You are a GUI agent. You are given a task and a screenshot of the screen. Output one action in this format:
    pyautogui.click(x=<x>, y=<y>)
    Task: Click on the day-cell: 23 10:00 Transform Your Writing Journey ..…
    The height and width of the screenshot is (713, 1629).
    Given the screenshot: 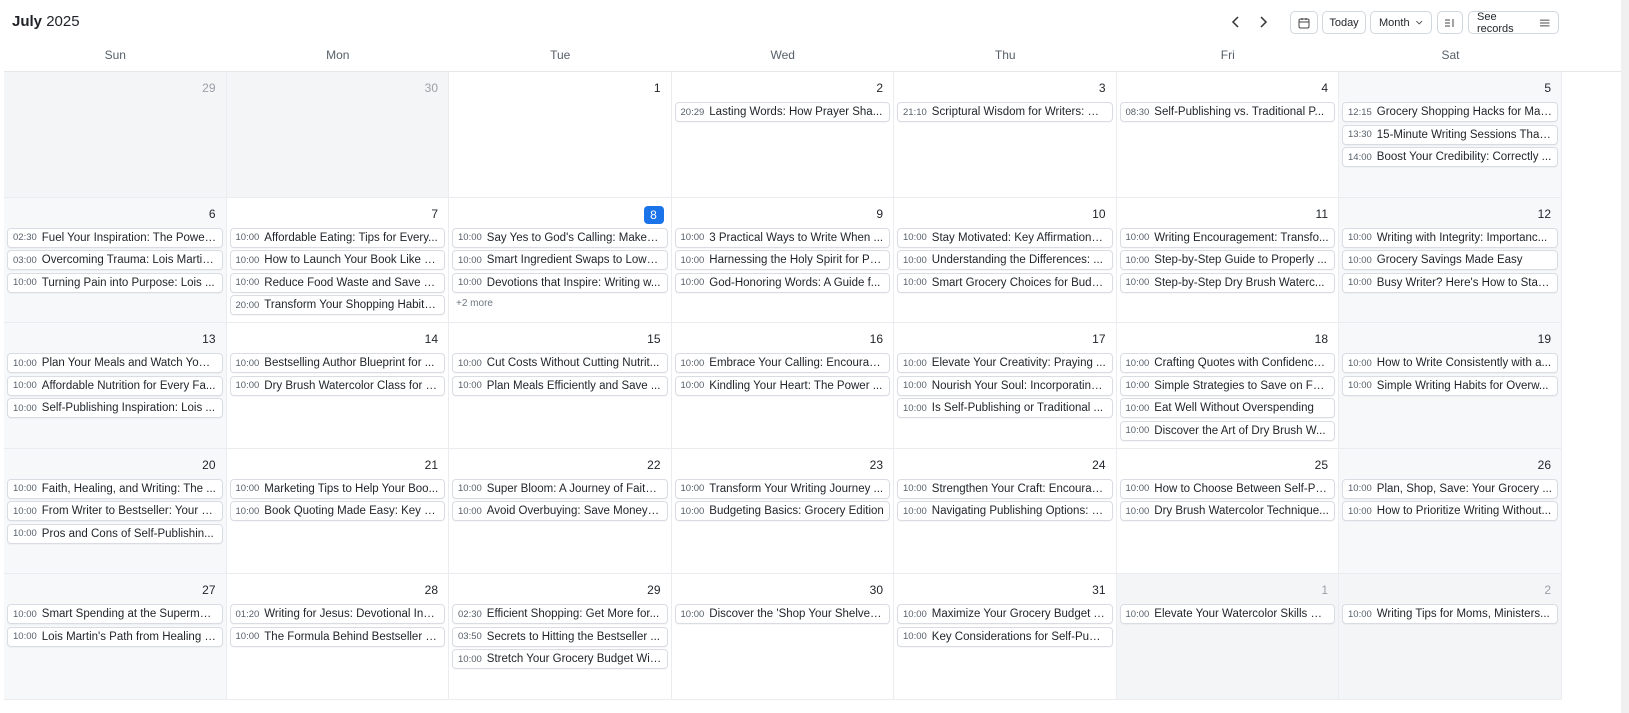 What is the action you would take?
    pyautogui.click(x=782, y=511)
    